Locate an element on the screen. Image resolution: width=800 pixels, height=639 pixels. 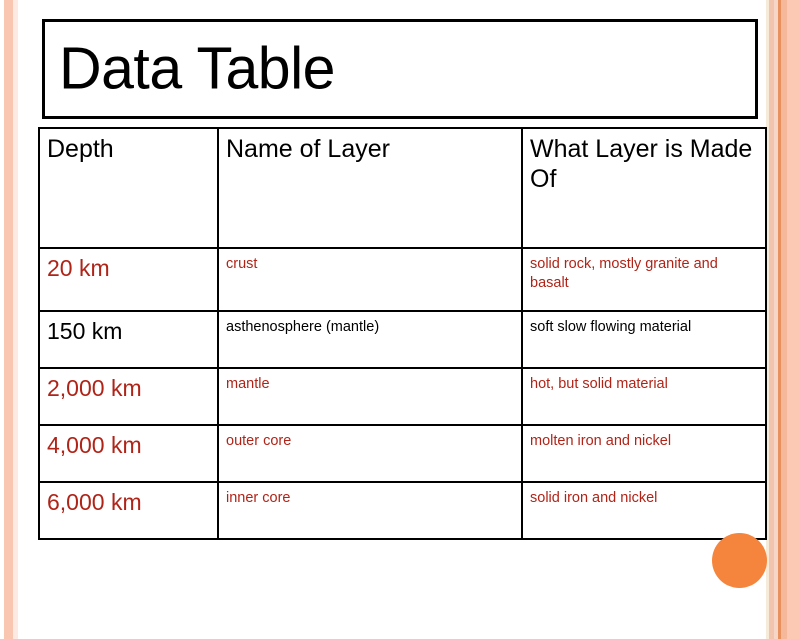
cell-name: inner core is located at coordinates (370, 510).